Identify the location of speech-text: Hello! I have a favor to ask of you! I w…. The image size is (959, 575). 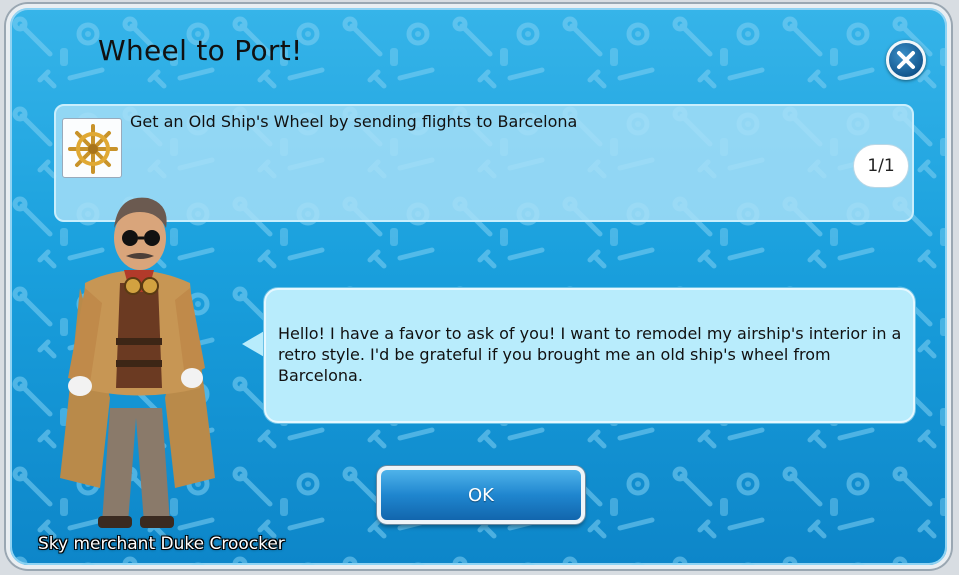
(590, 354).